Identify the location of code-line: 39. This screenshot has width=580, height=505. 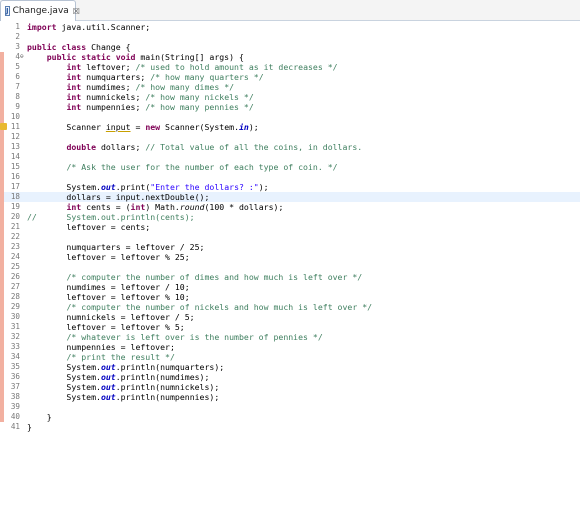
(290, 407).